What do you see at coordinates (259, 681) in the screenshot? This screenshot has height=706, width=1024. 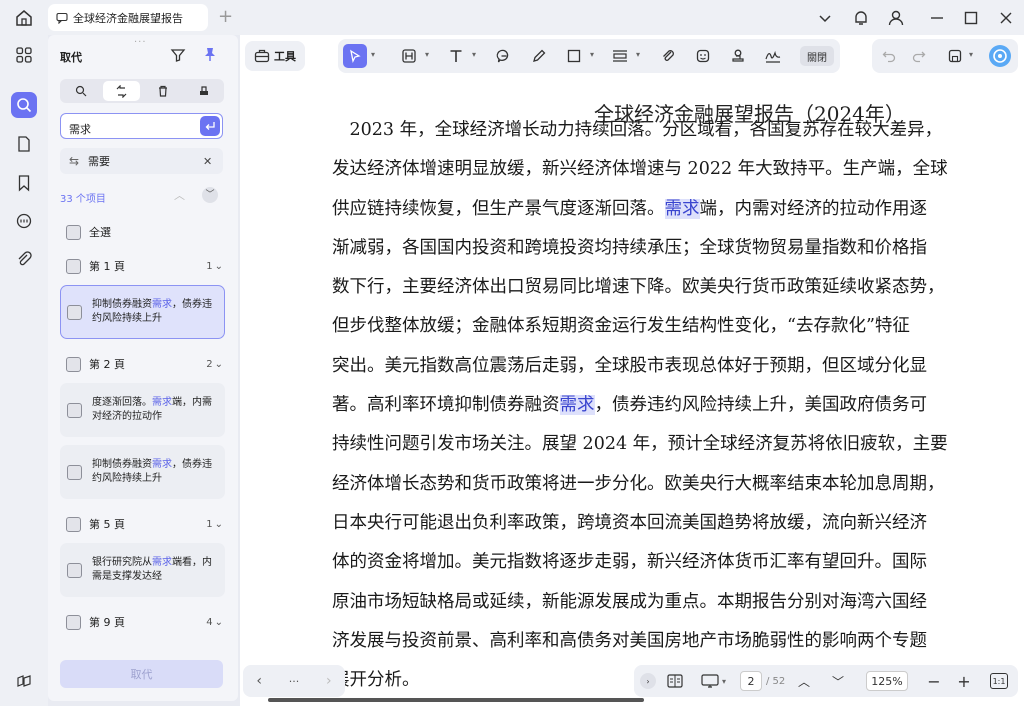 I see `back-icon: ‹` at bounding box center [259, 681].